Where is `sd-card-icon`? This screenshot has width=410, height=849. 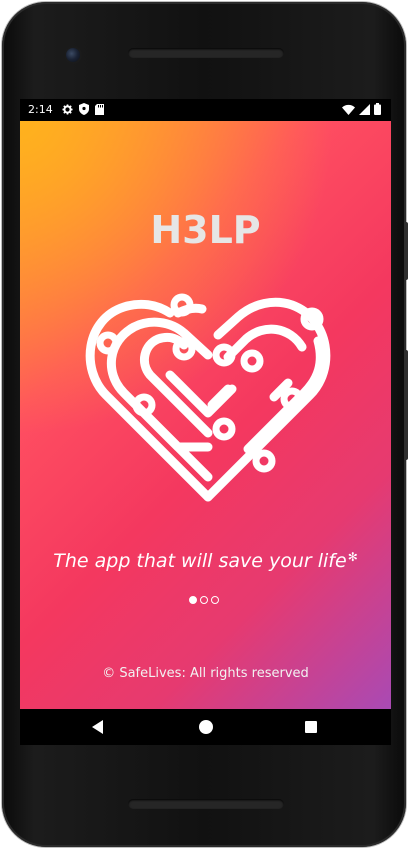
sd-card-icon is located at coordinates (99, 109).